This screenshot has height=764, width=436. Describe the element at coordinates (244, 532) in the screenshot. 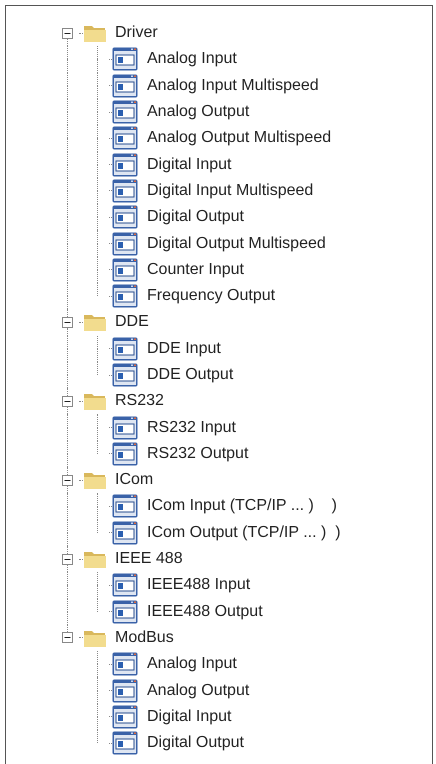

I see `tree-item: ICom Output (TCP/IP ... ) )` at that location.